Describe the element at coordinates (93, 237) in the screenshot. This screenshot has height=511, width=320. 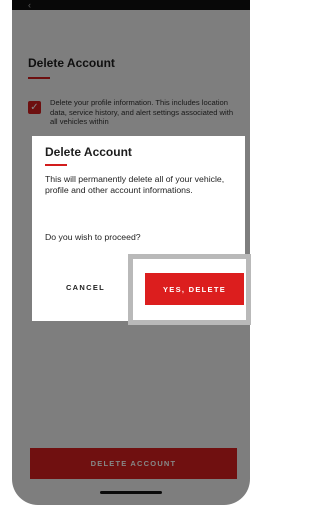
I see `dialog-question: Do you wish to proceed?` at that location.